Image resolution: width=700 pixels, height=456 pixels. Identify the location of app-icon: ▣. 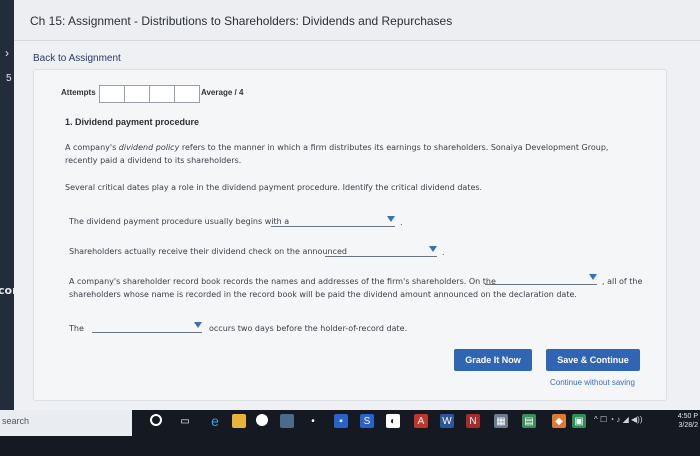
(579, 421).